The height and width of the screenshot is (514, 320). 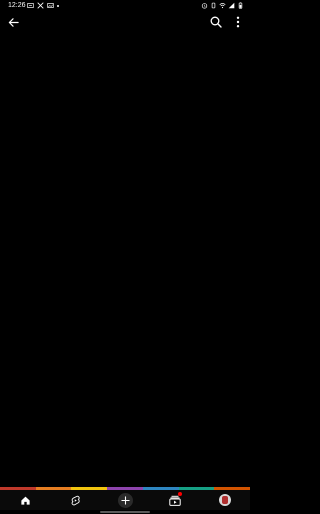 I want to click on shorts-icon, so click(x=75, y=500).